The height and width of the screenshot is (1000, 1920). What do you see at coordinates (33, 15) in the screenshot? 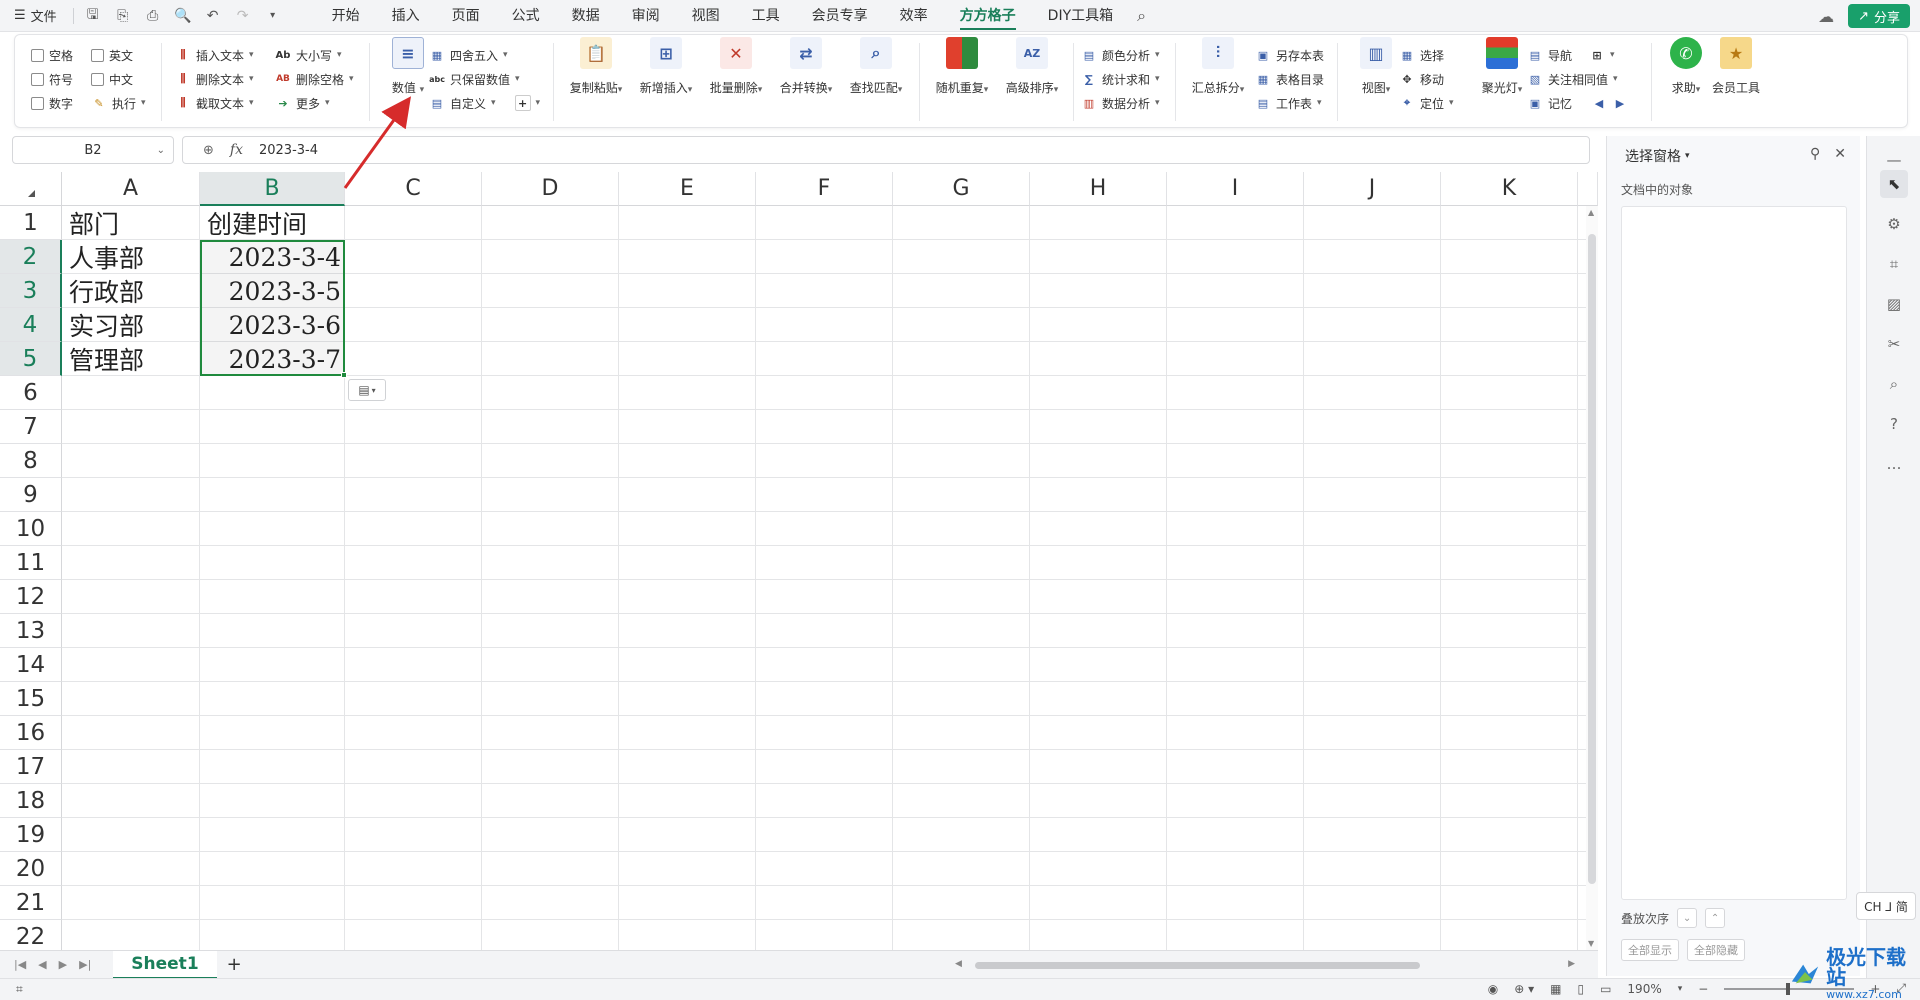
I see `file-menu: ☰ 文件` at bounding box center [33, 15].